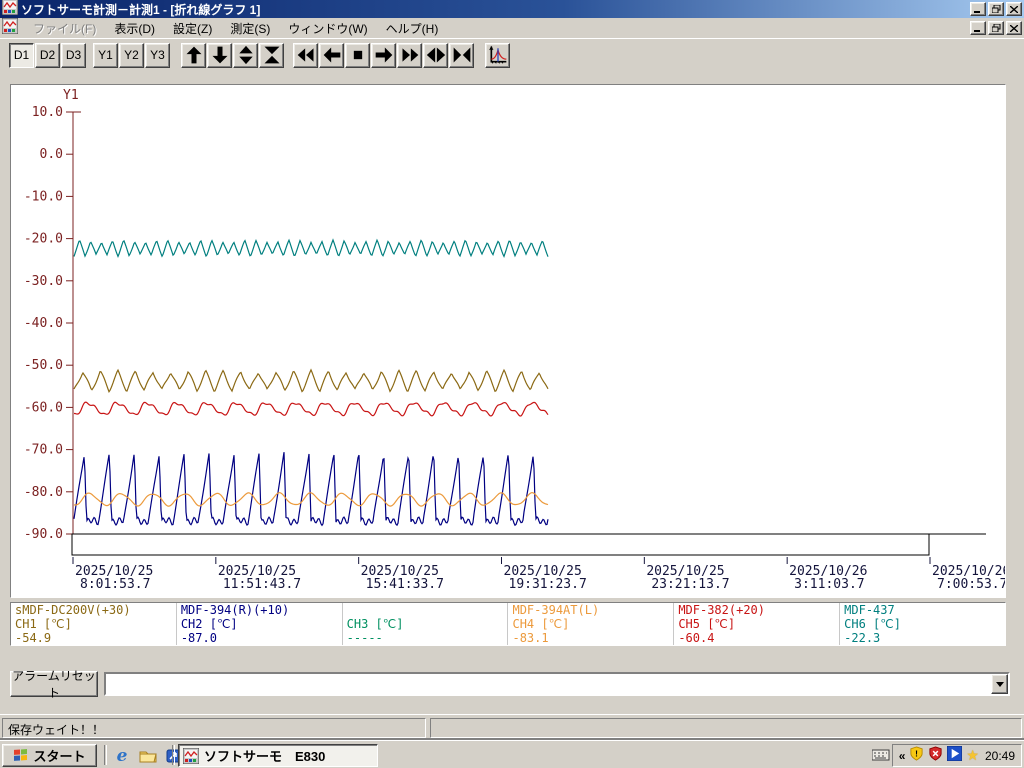 The image size is (1024, 768). I want to click on child-minimize-button, so click(978, 28).